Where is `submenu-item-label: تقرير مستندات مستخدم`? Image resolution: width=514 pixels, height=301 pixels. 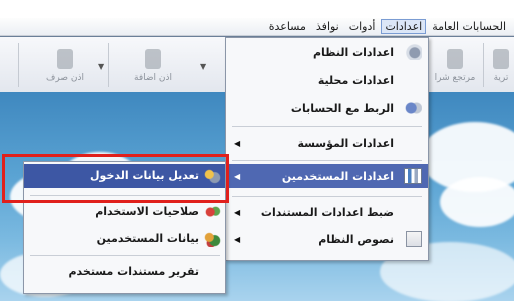 submenu-item-label: تقرير مستندات مستخدم is located at coordinates (133, 271).